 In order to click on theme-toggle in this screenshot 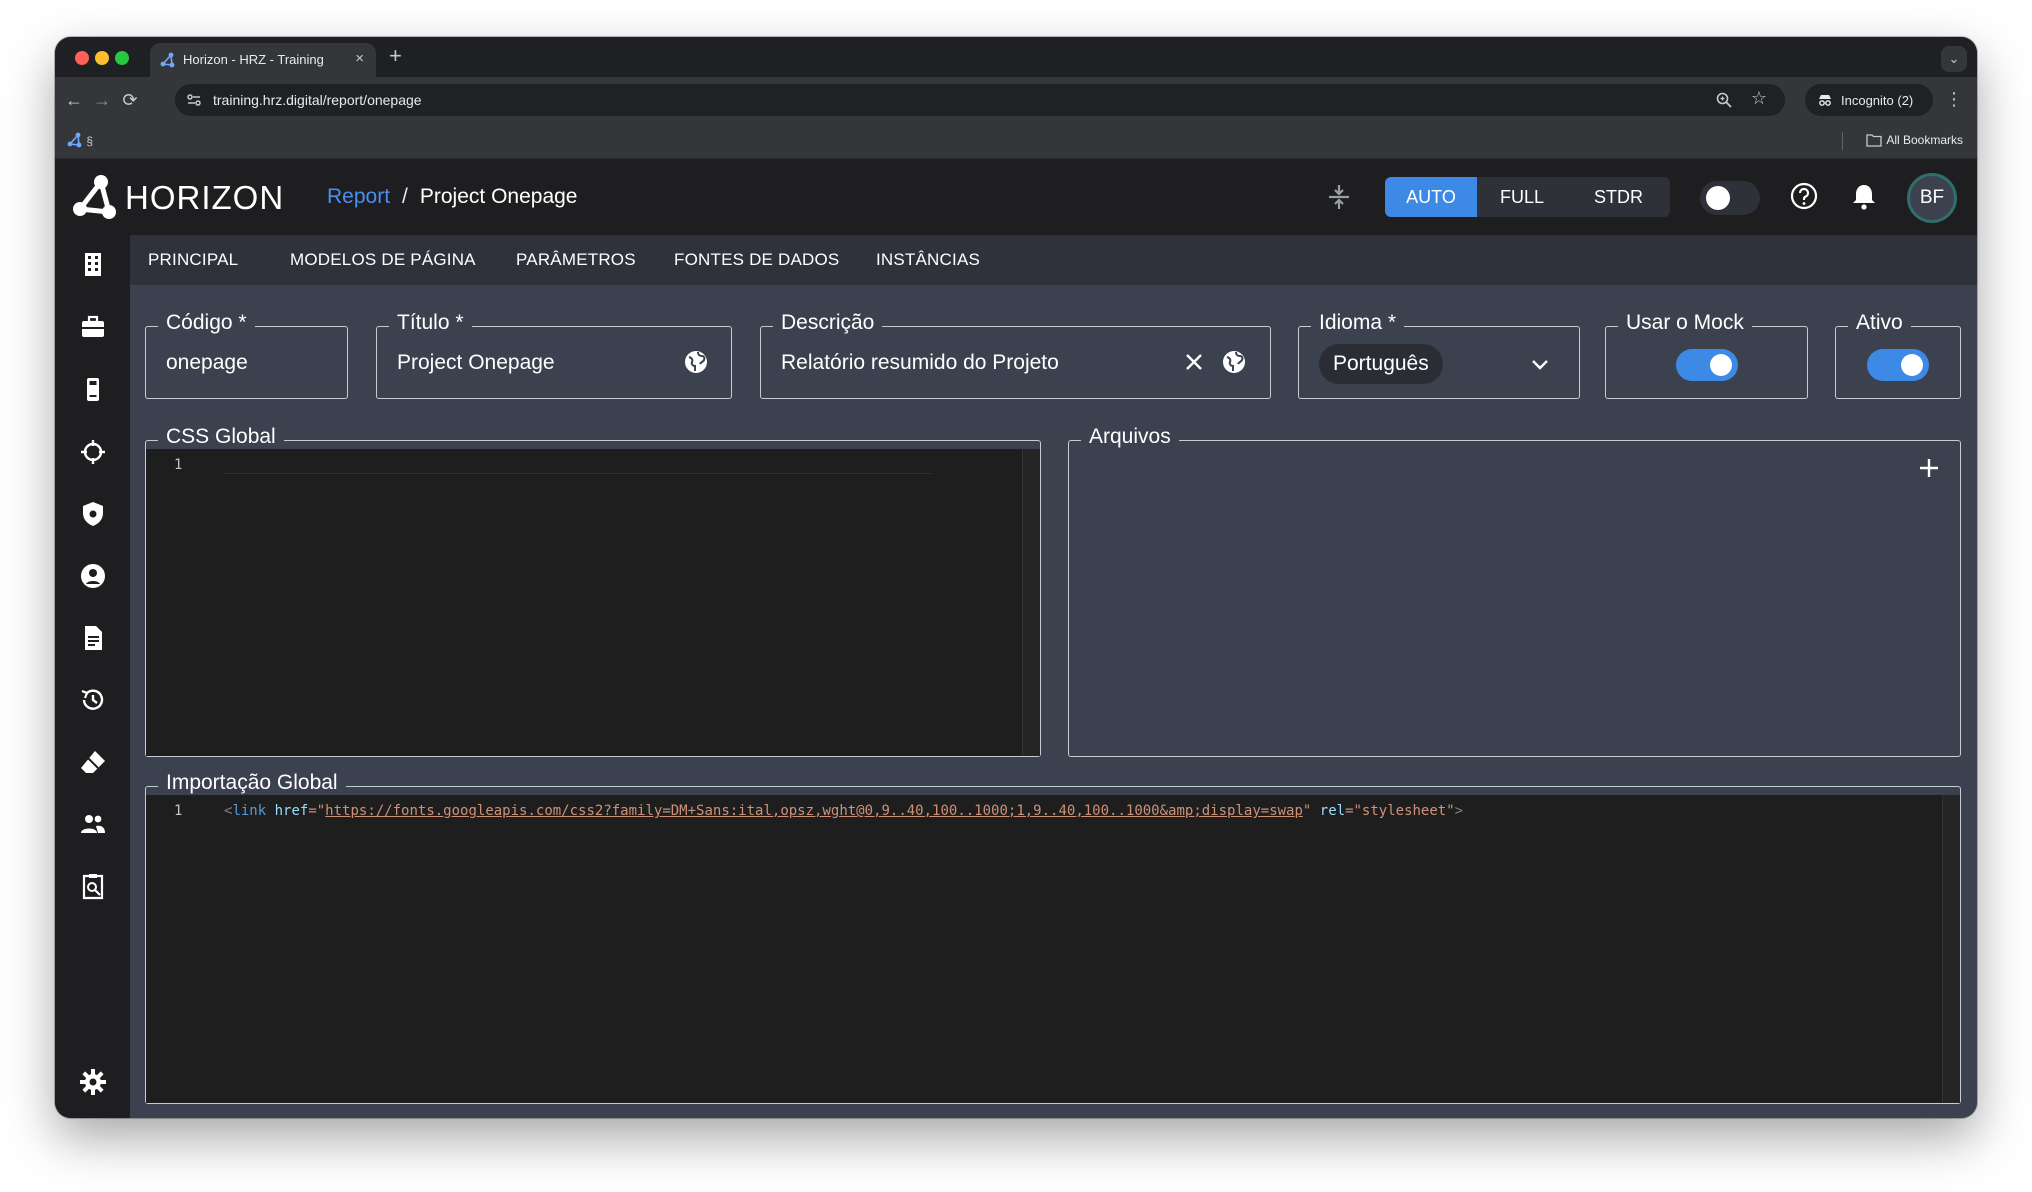, I will do `click(1730, 198)`.